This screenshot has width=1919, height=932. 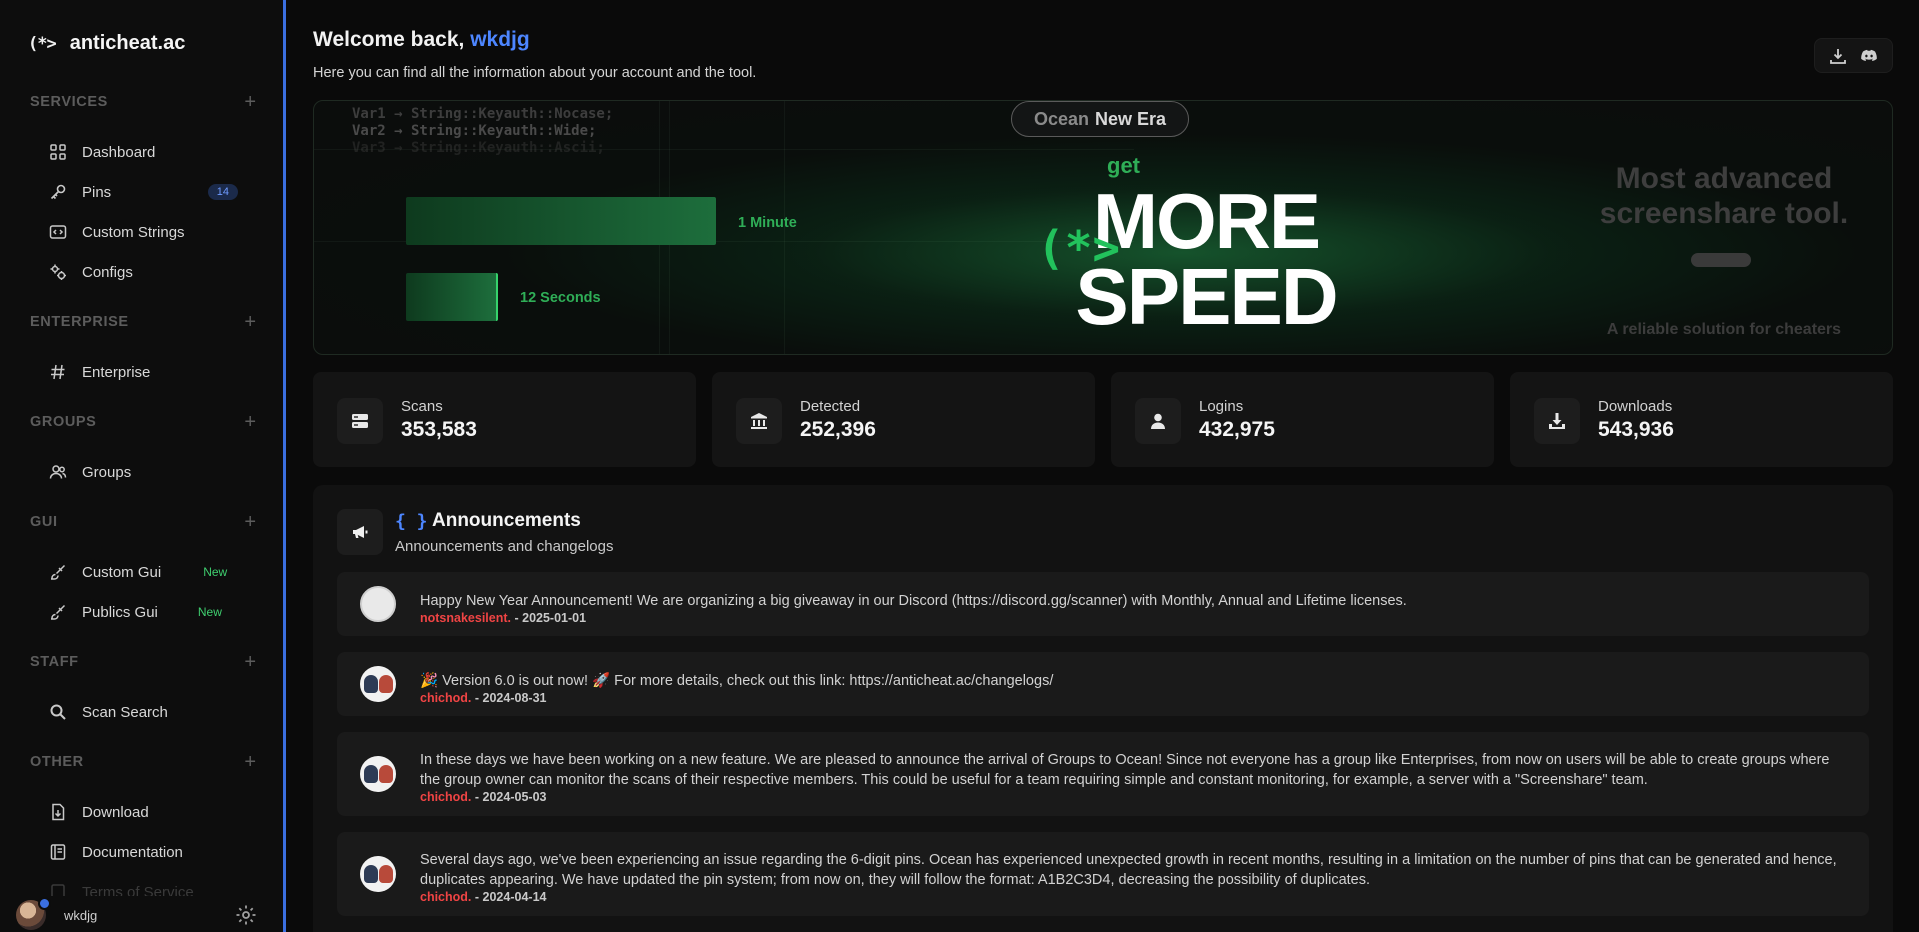 What do you see at coordinates (500, 39) in the screenshot?
I see `welcome-username: wkdjg` at bounding box center [500, 39].